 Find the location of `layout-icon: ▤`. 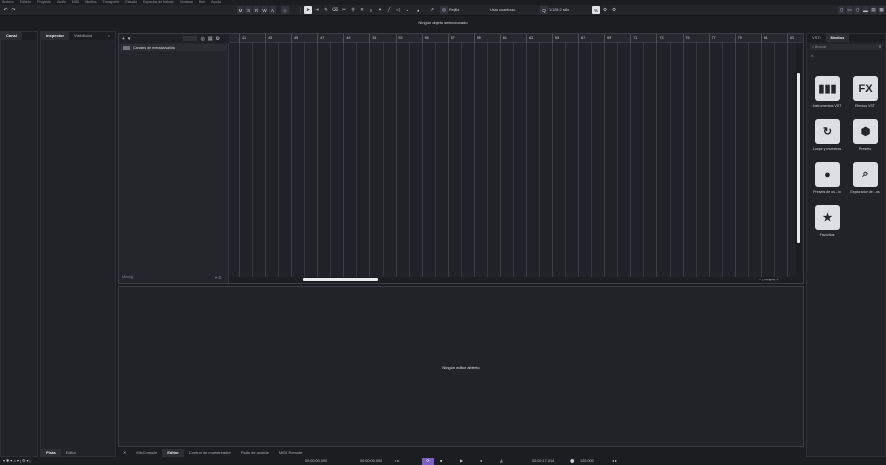

layout-icon: ▤ is located at coordinates (210, 39).